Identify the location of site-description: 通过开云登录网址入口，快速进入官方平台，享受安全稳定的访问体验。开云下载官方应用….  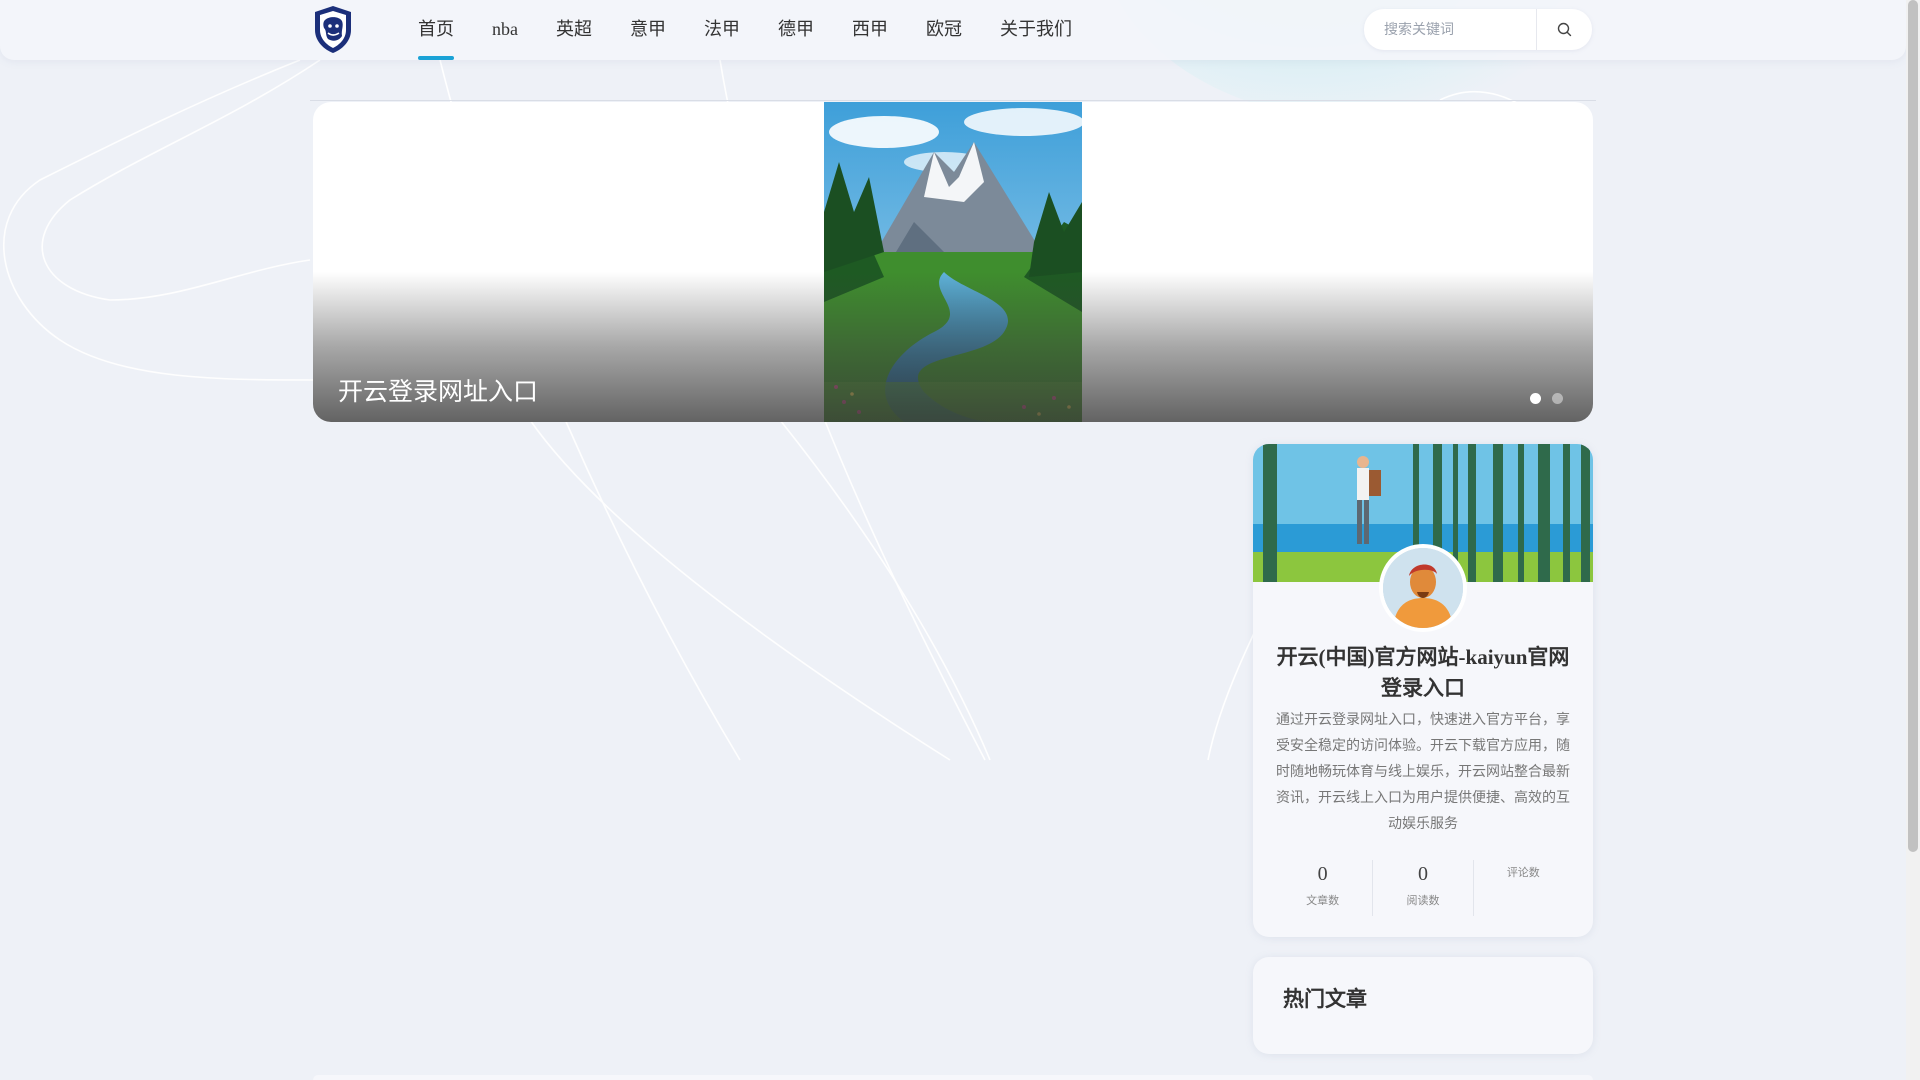
(1423, 772).